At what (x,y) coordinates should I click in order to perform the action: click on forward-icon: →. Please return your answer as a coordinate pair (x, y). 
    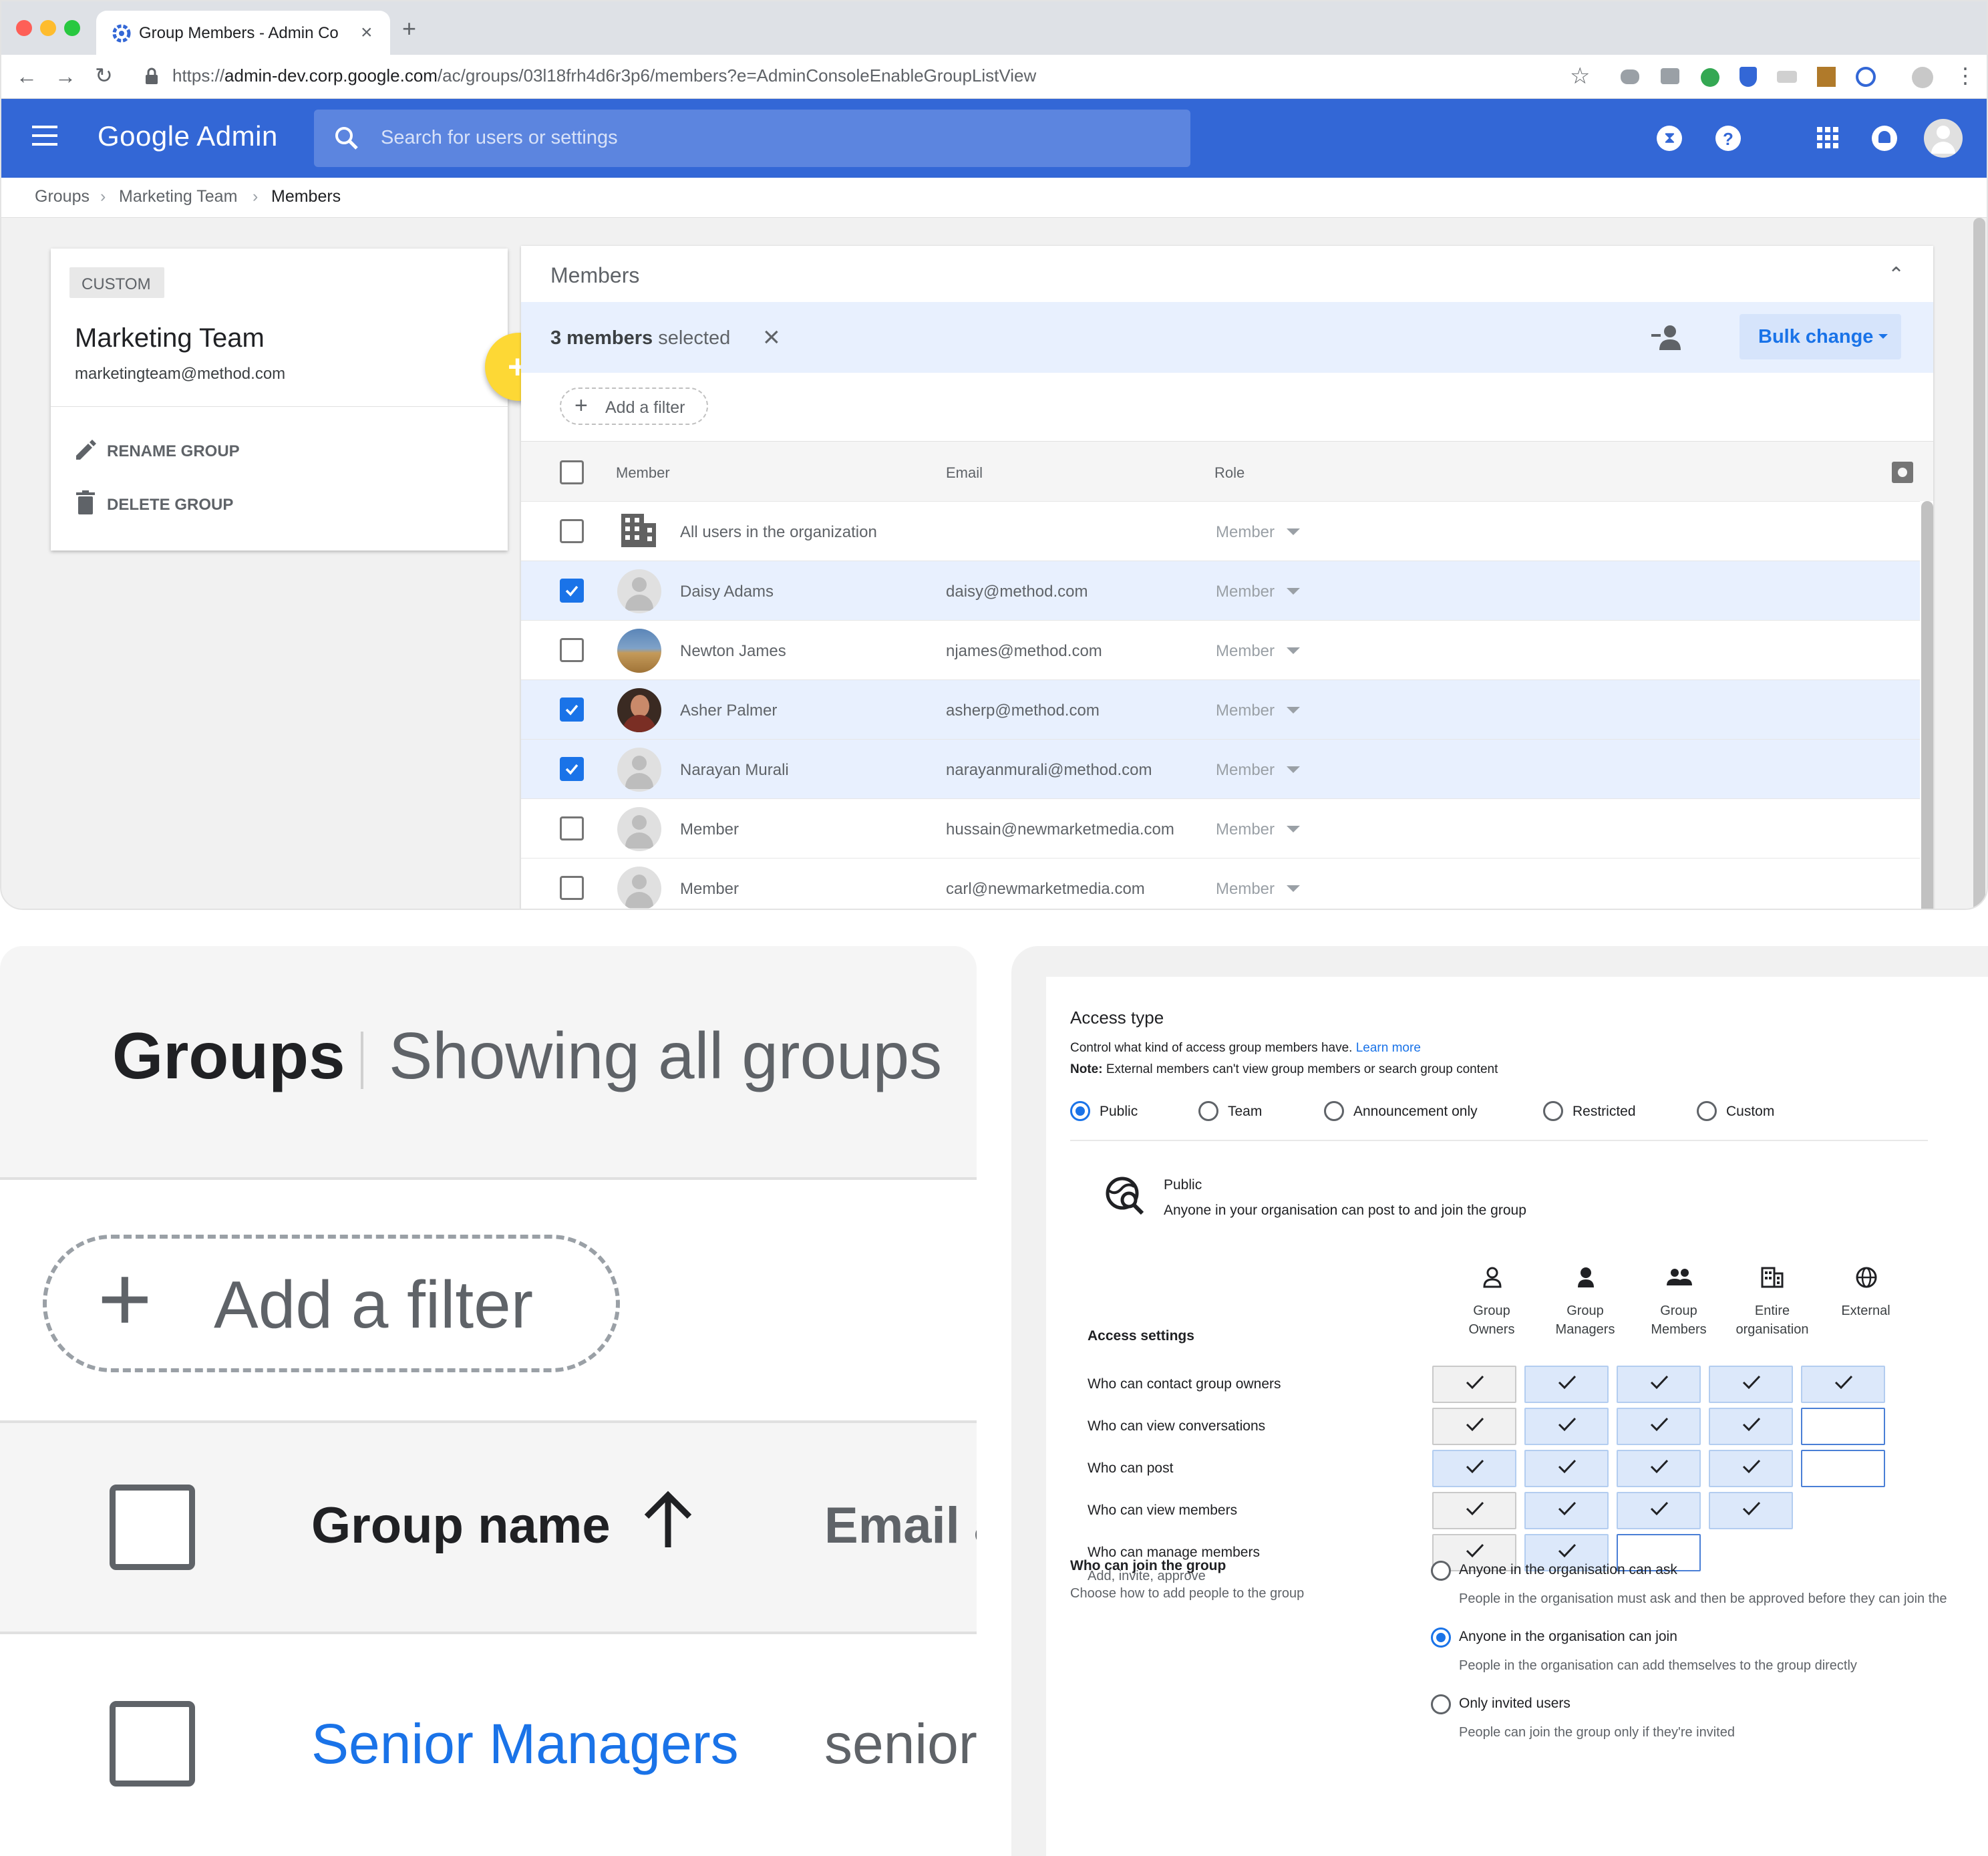
    Looking at the image, I should click on (65, 76).